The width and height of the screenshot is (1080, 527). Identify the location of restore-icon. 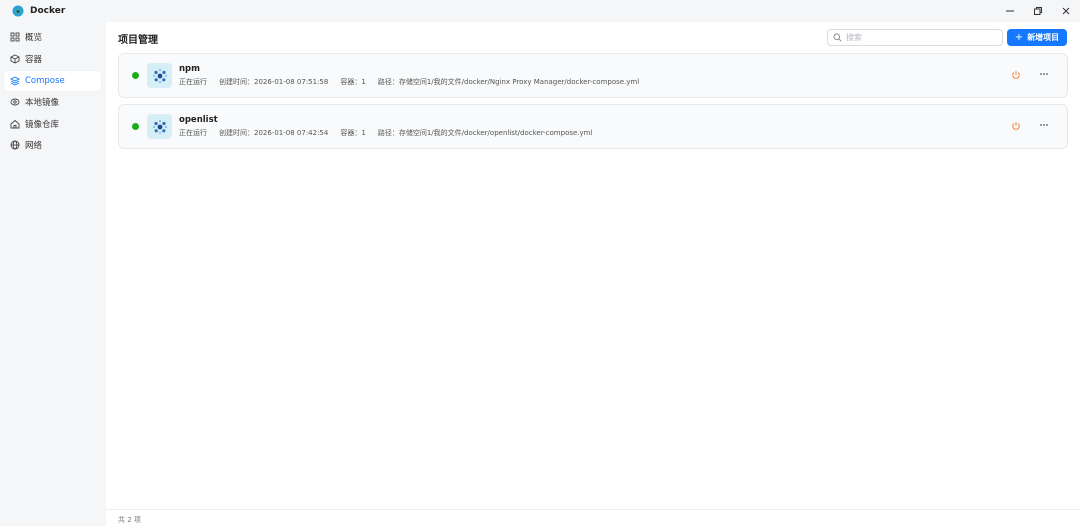
(1038, 11).